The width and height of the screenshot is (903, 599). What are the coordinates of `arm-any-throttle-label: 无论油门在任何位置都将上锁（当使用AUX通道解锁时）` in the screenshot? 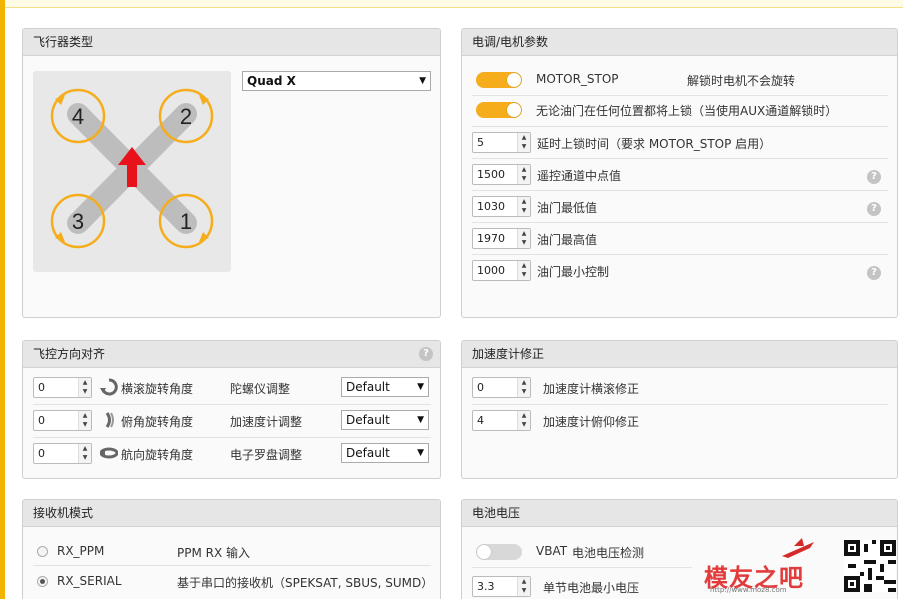 It's located at (687, 111).